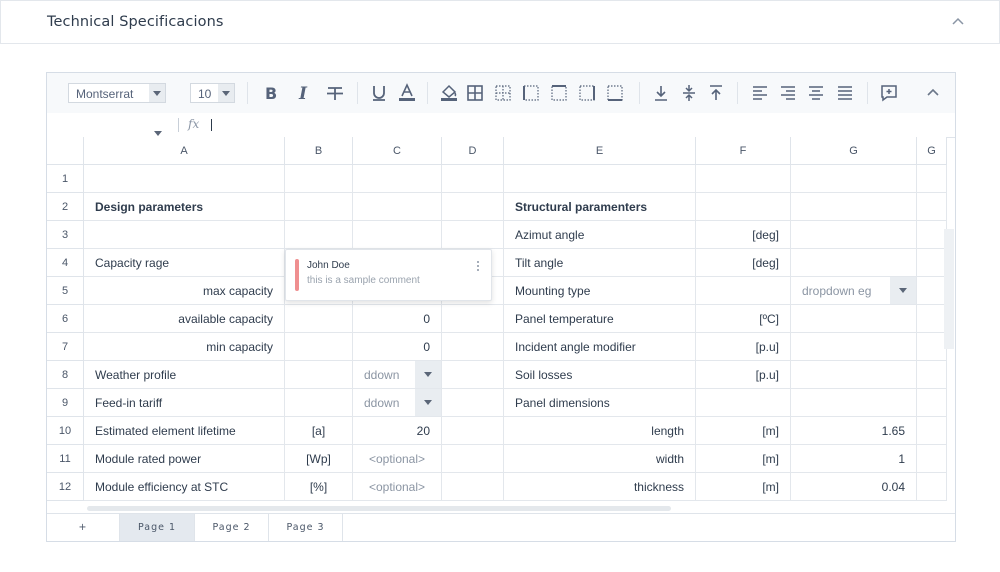  I want to click on cell-e3: Azimut angle, so click(600, 235).